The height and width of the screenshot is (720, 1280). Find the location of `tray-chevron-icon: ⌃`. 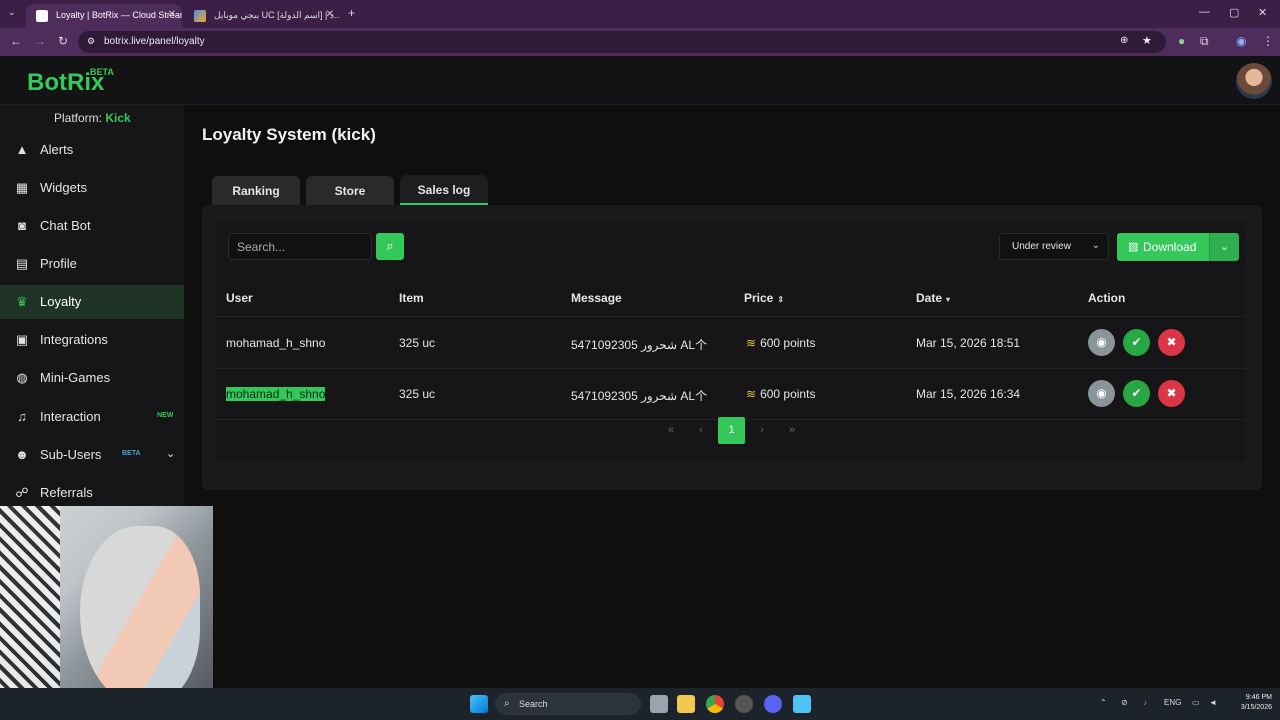

tray-chevron-icon: ⌃ is located at coordinates (1103, 702).